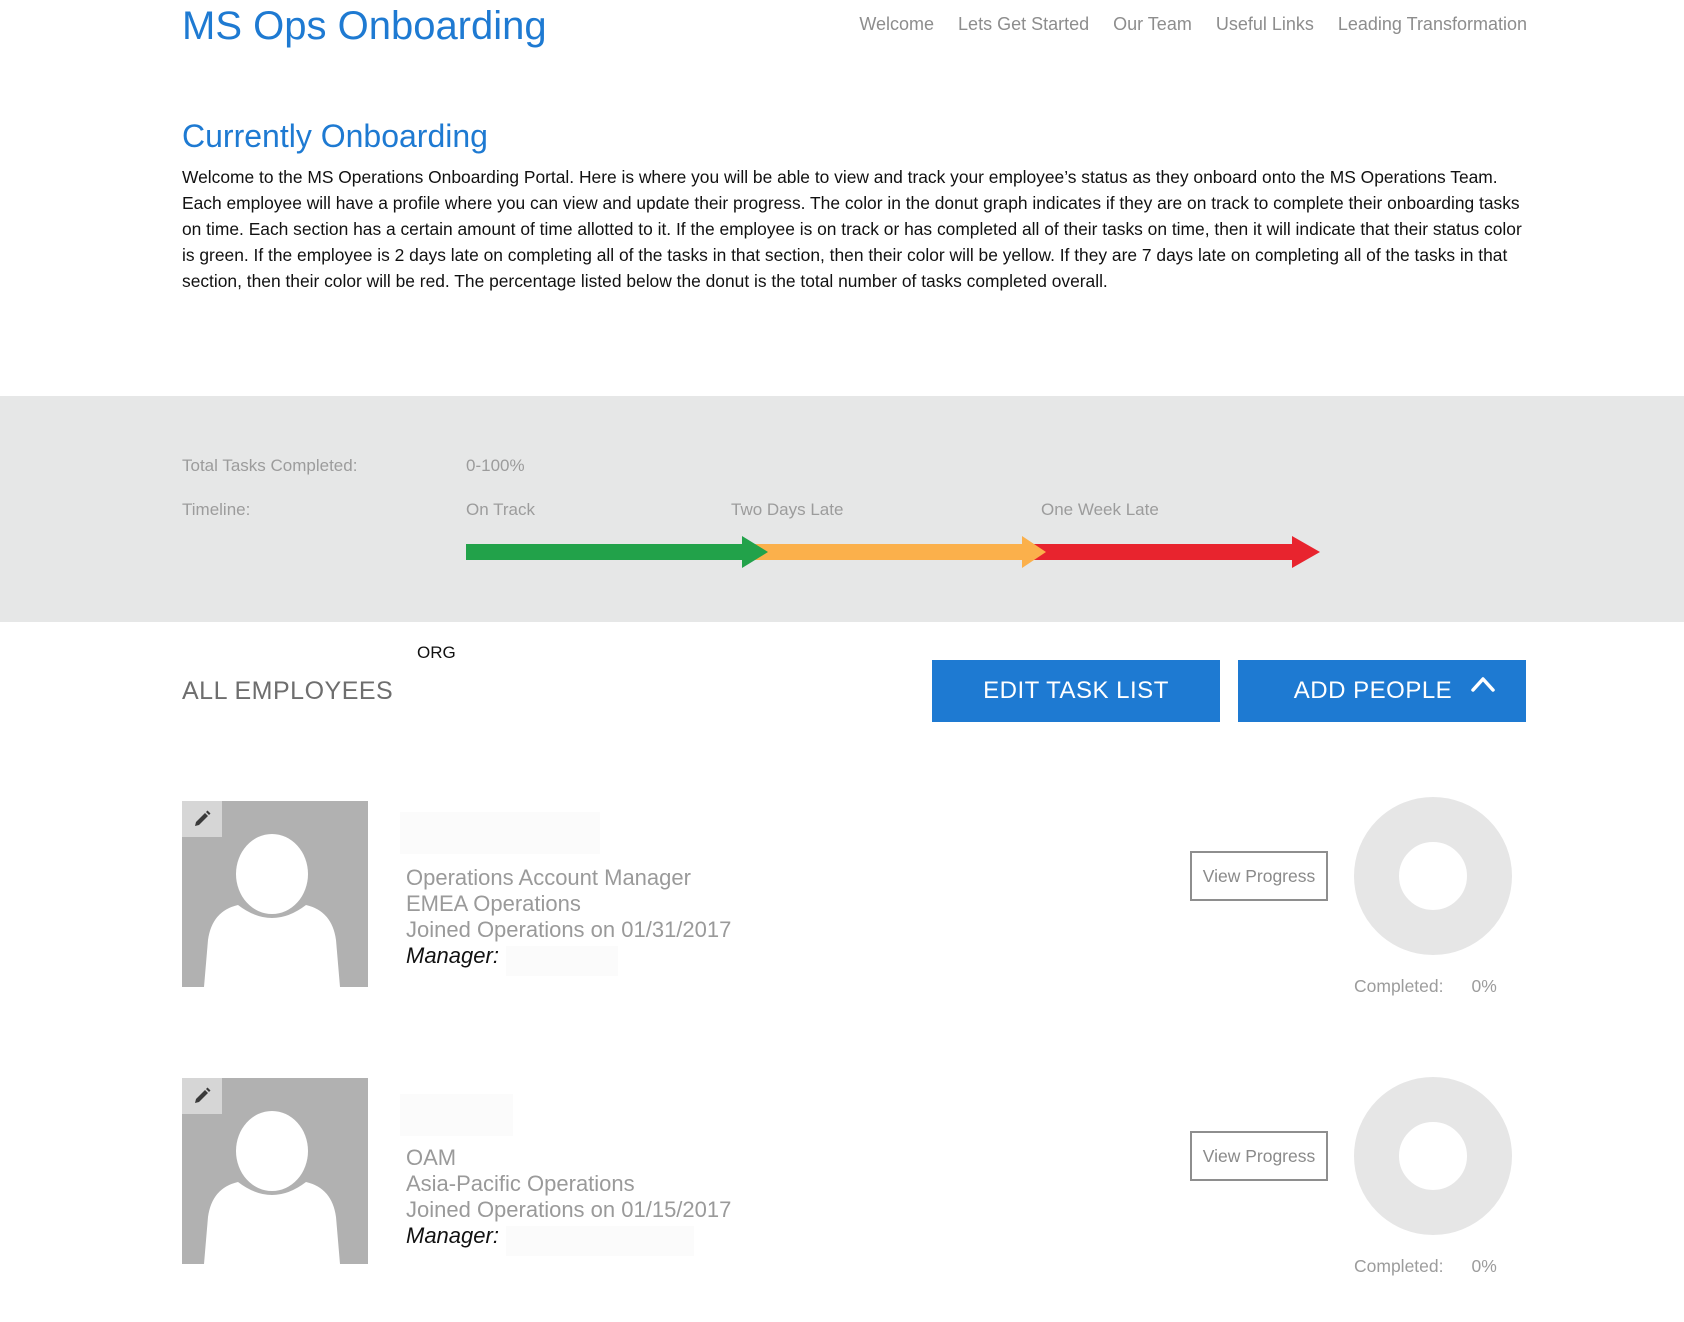 This screenshot has height=1322, width=1684. I want to click on timeline-arrows, so click(893, 552).